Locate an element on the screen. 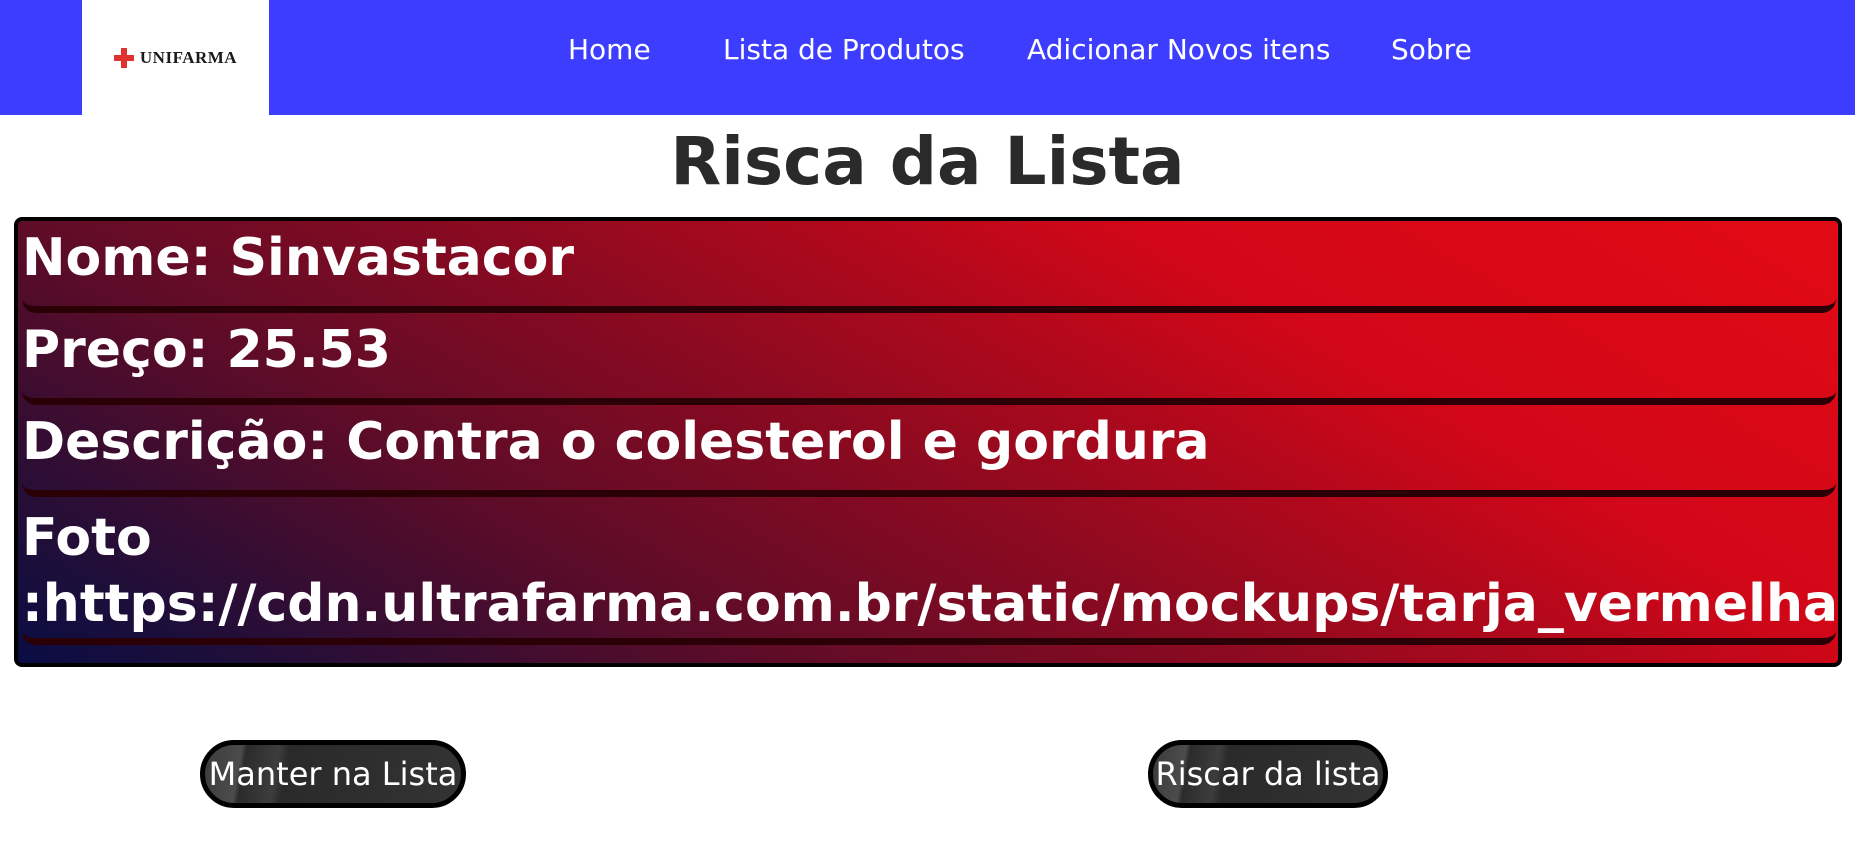 The image size is (1855, 851). nav-item-sobre: Sobre is located at coordinates (1431, 49).